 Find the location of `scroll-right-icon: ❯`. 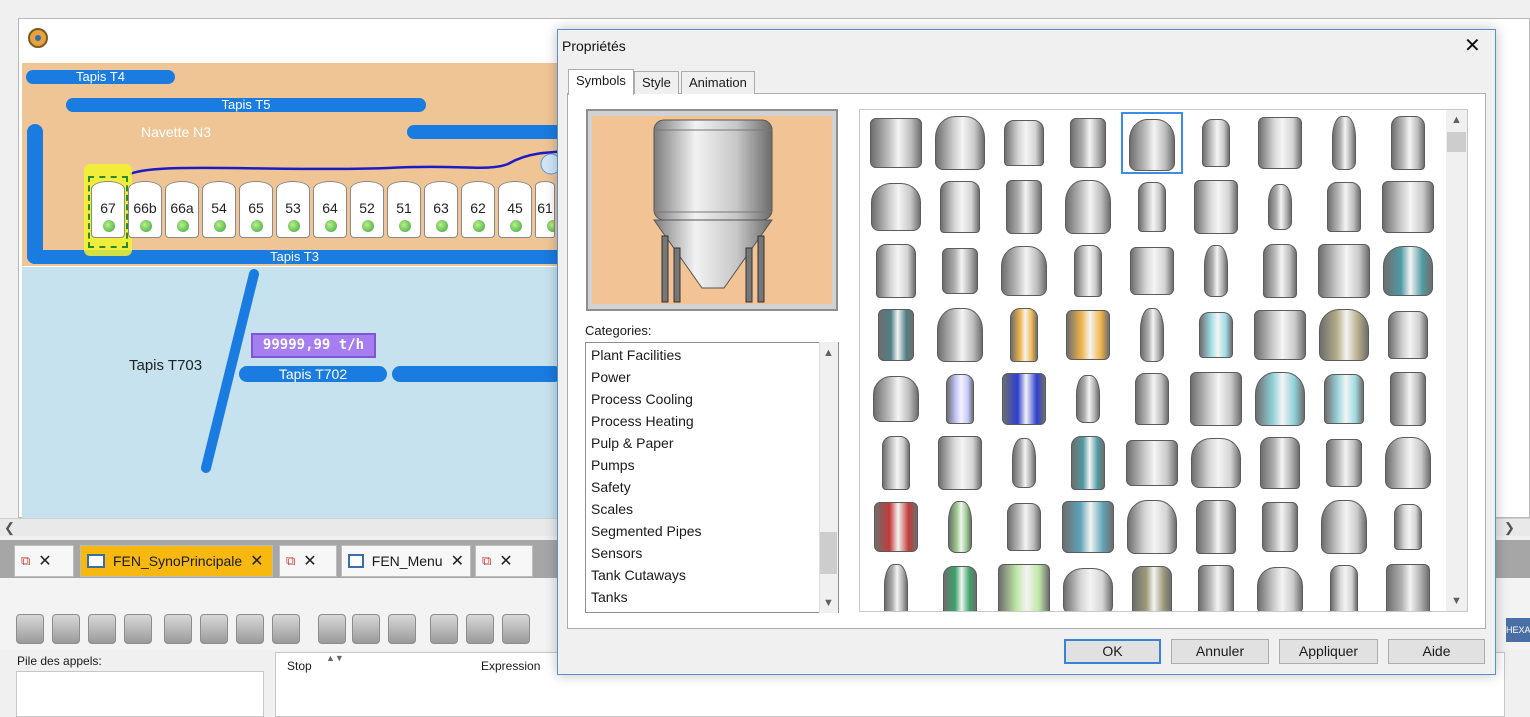

scroll-right-icon: ❯ is located at coordinates (1509, 528).